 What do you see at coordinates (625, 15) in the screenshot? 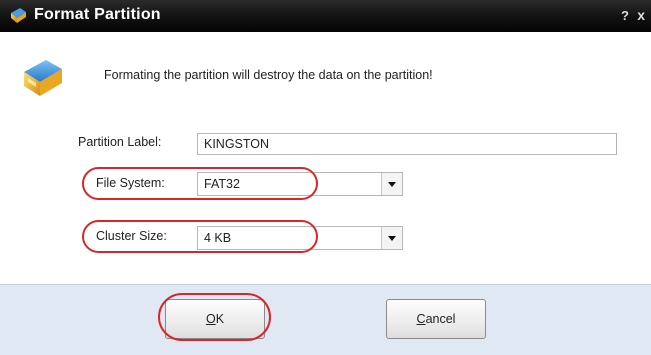
I see `help-button: ?` at bounding box center [625, 15].